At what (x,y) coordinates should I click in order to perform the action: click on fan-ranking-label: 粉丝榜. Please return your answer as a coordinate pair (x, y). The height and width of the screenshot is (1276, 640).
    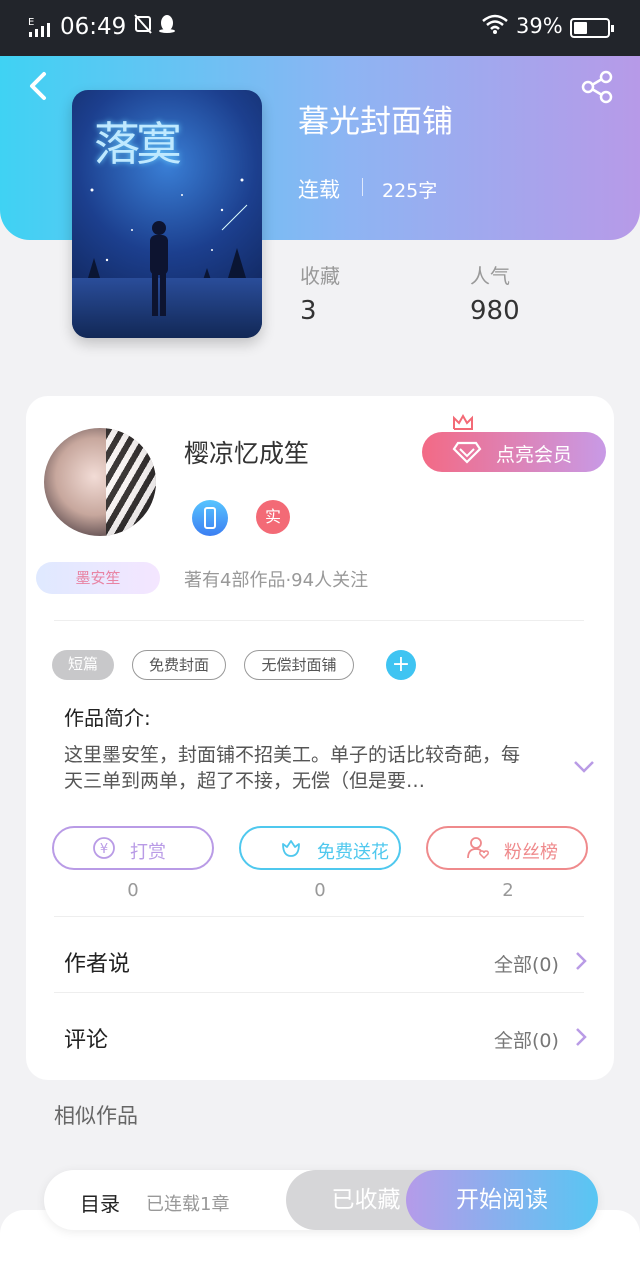
    Looking at the image, I should click on (531, 852).